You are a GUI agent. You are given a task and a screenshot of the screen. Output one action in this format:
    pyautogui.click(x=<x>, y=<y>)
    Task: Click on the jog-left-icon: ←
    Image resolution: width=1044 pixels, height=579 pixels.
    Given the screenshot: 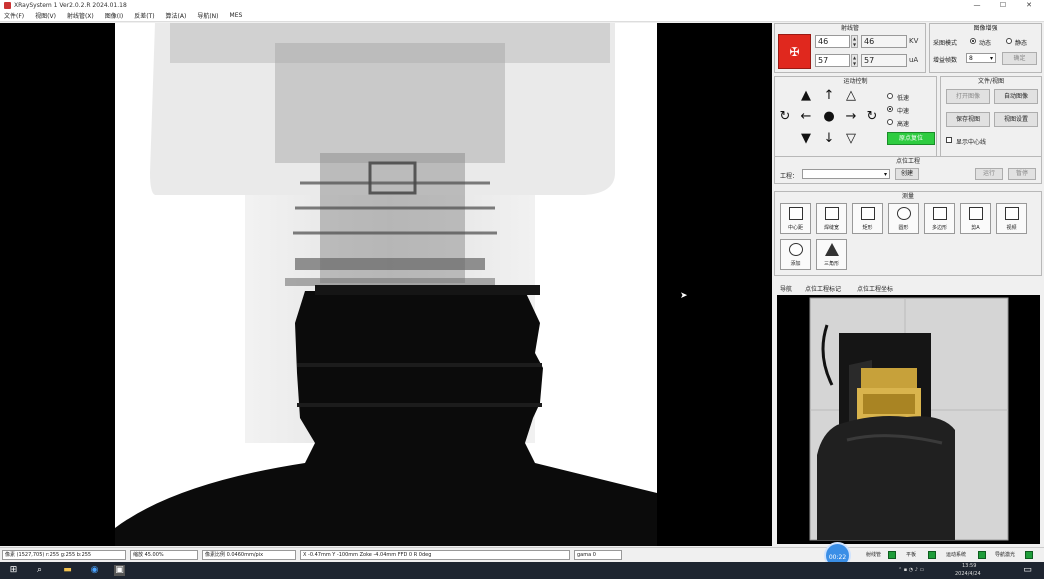 What is the action you would take?
    pyautogui.click(x=806, y=117)
    